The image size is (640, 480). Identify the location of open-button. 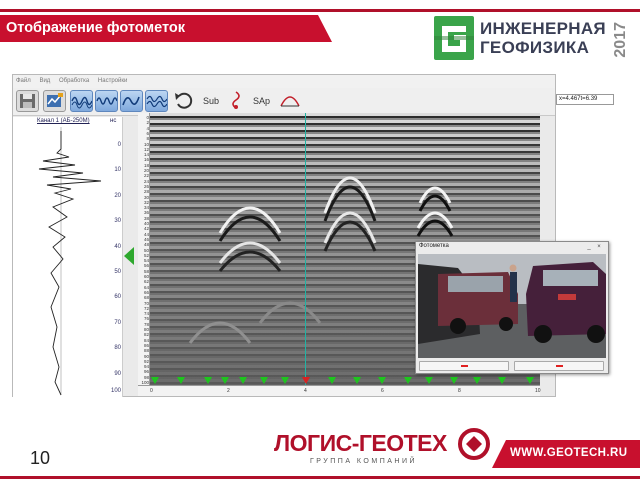
(54, 101).